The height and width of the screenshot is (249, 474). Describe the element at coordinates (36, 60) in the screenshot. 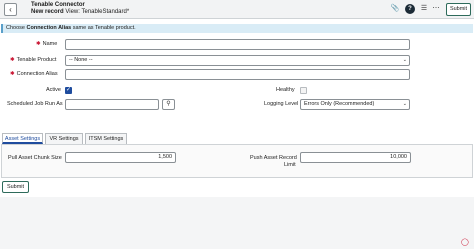

I see `tenable-product-label-text: Tenable Product` at that location.